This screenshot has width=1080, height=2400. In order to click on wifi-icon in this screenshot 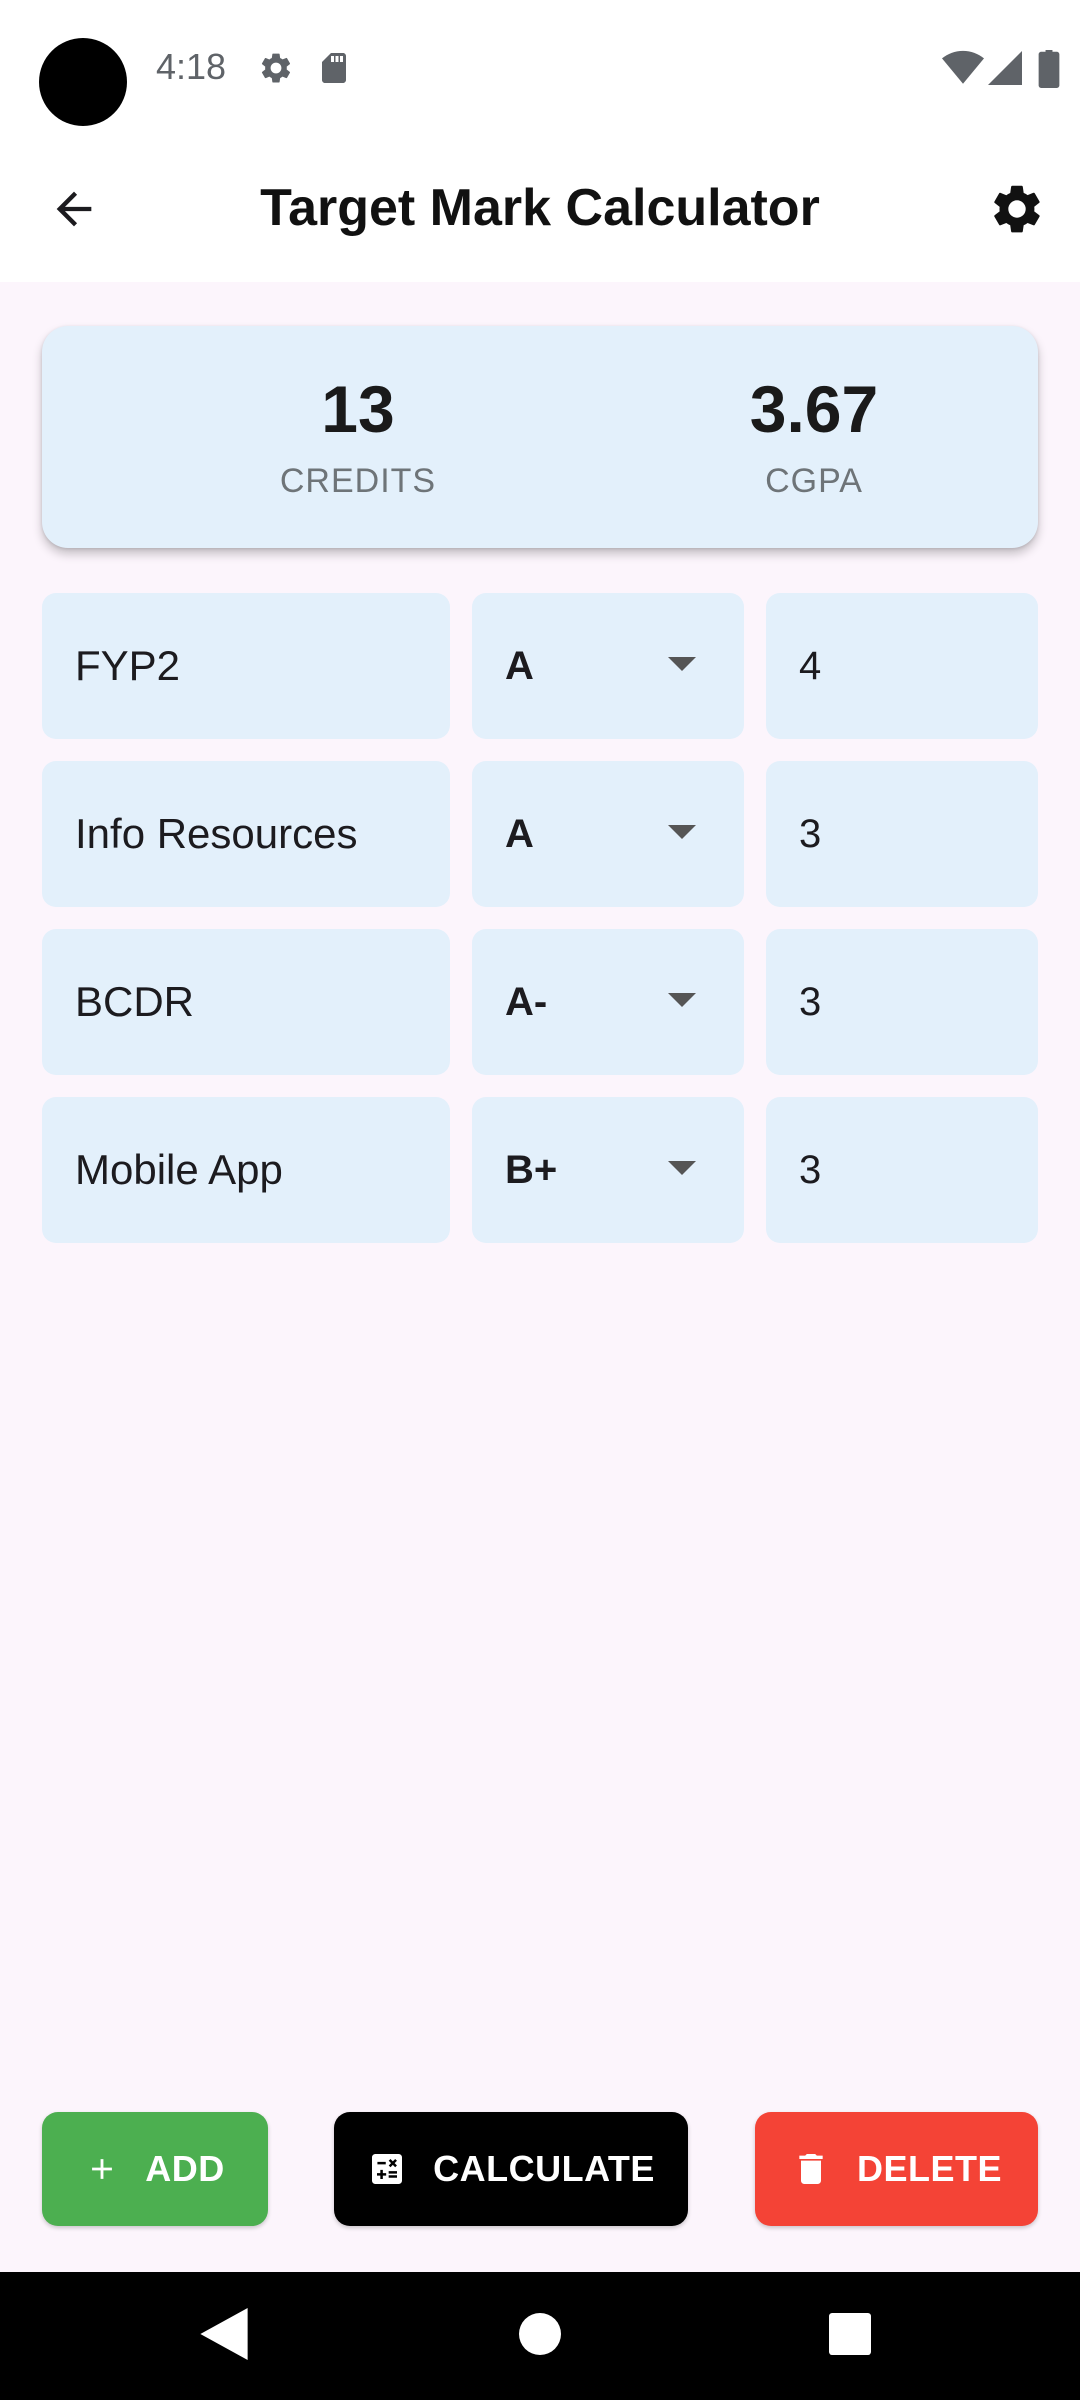, I will do `click(963, 68)`.